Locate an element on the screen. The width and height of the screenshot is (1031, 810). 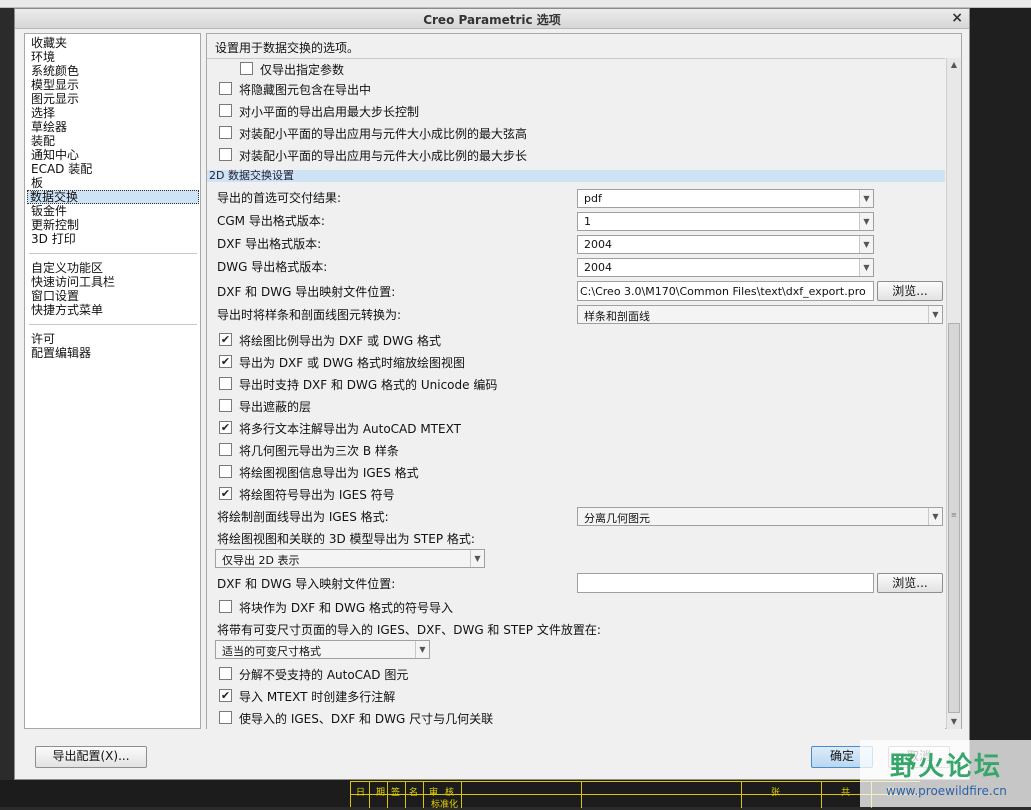
nav-item-data-exchange: 数据交换 is located at coordinates (113, 197).